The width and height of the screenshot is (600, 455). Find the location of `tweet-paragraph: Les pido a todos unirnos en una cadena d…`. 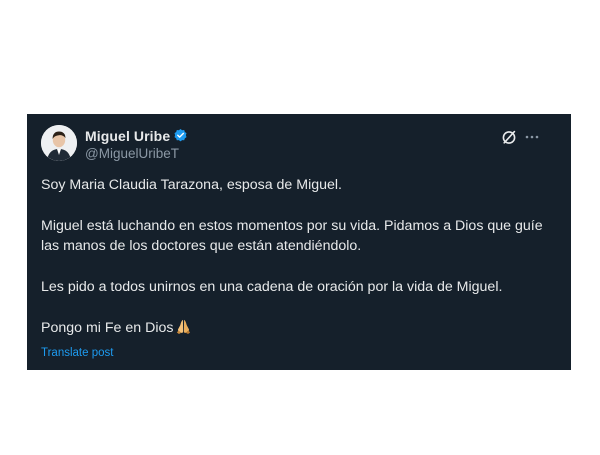

tweet-paragraph: Les pido a todos unirnos en una cadena d… is located at coordinates (272, 287).